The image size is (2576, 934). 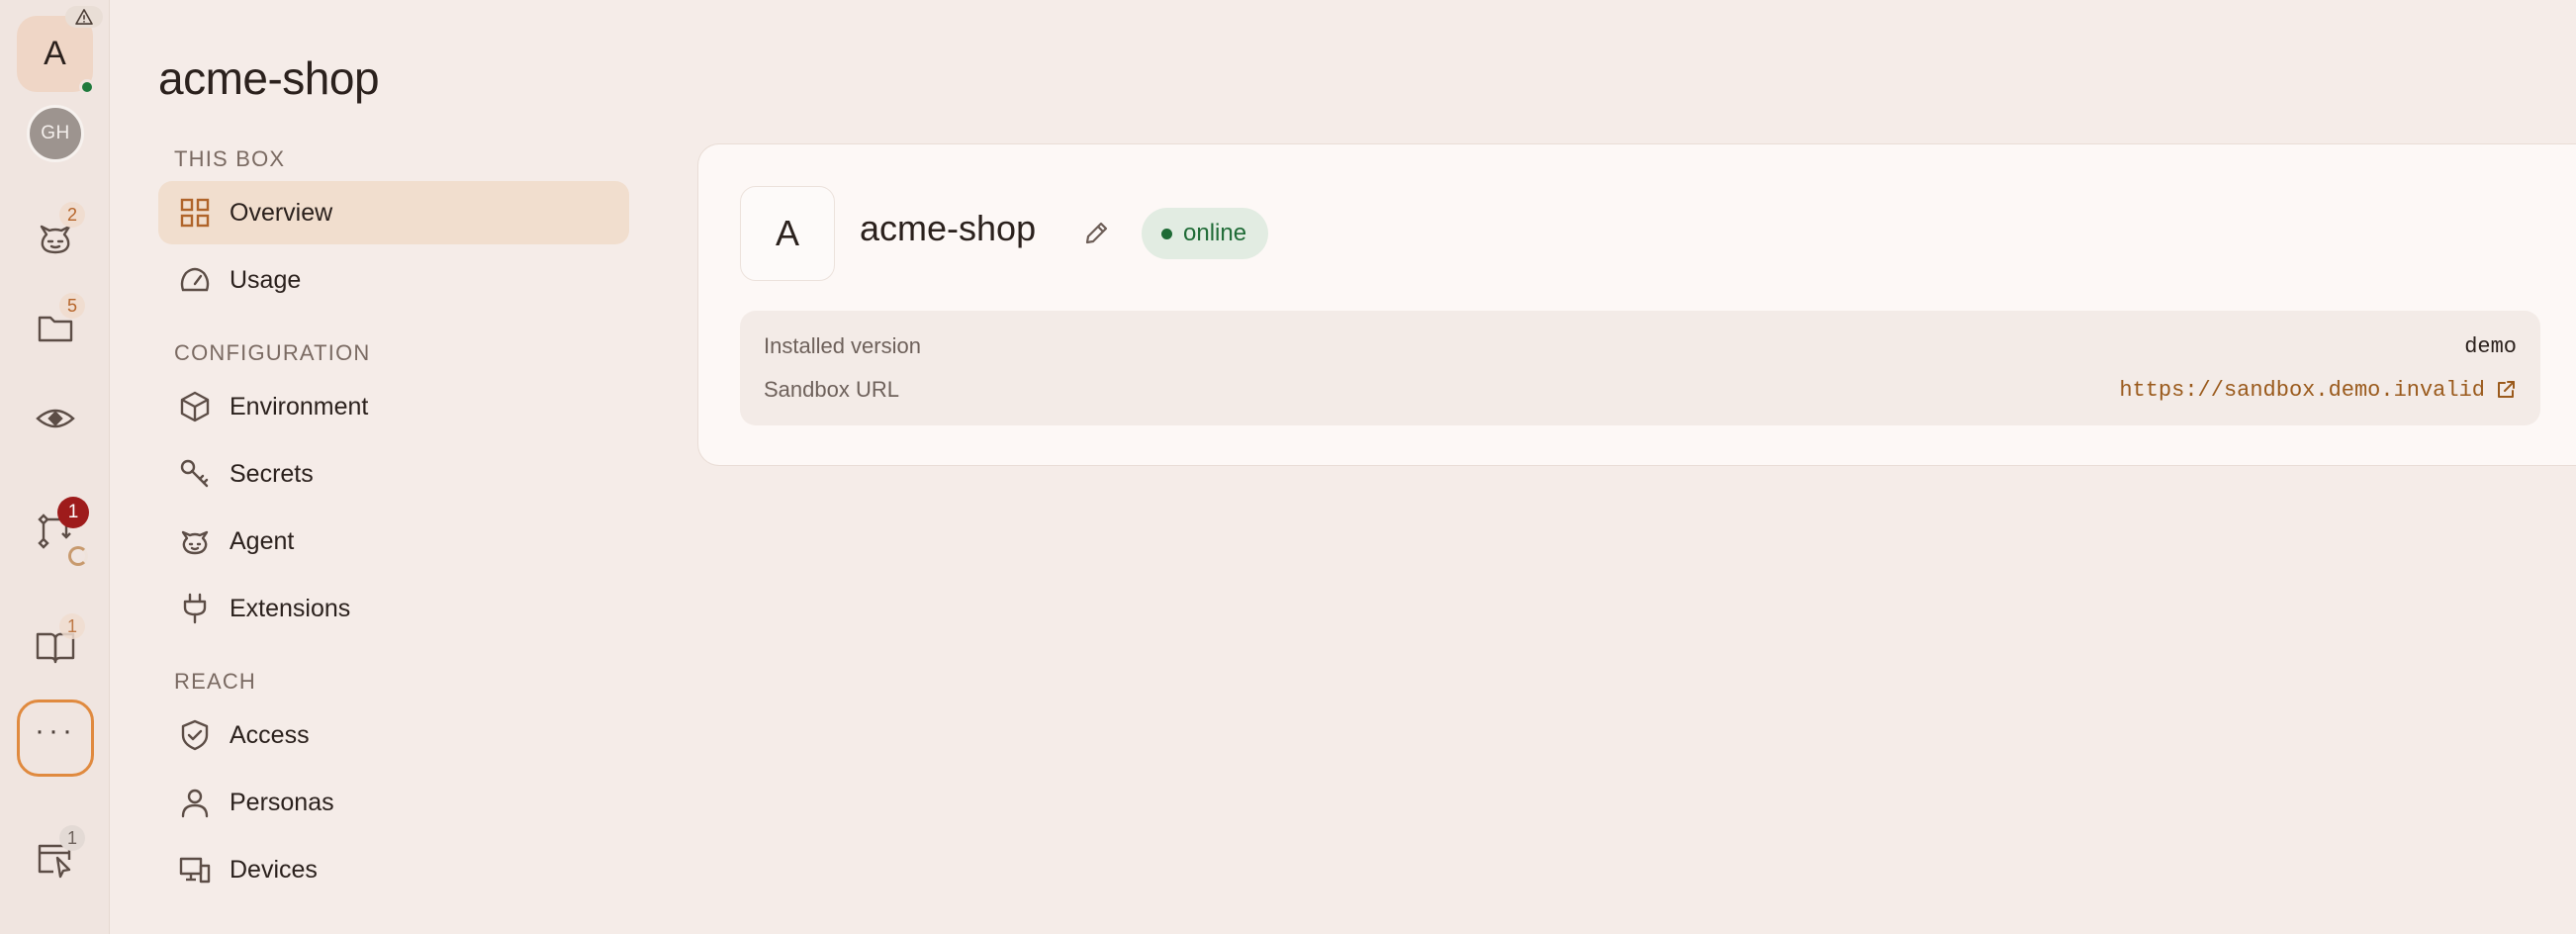 What do you see at coordinates (195, 802) in the screenshot?
I see `person-icon` at bounding box center [195, 802].